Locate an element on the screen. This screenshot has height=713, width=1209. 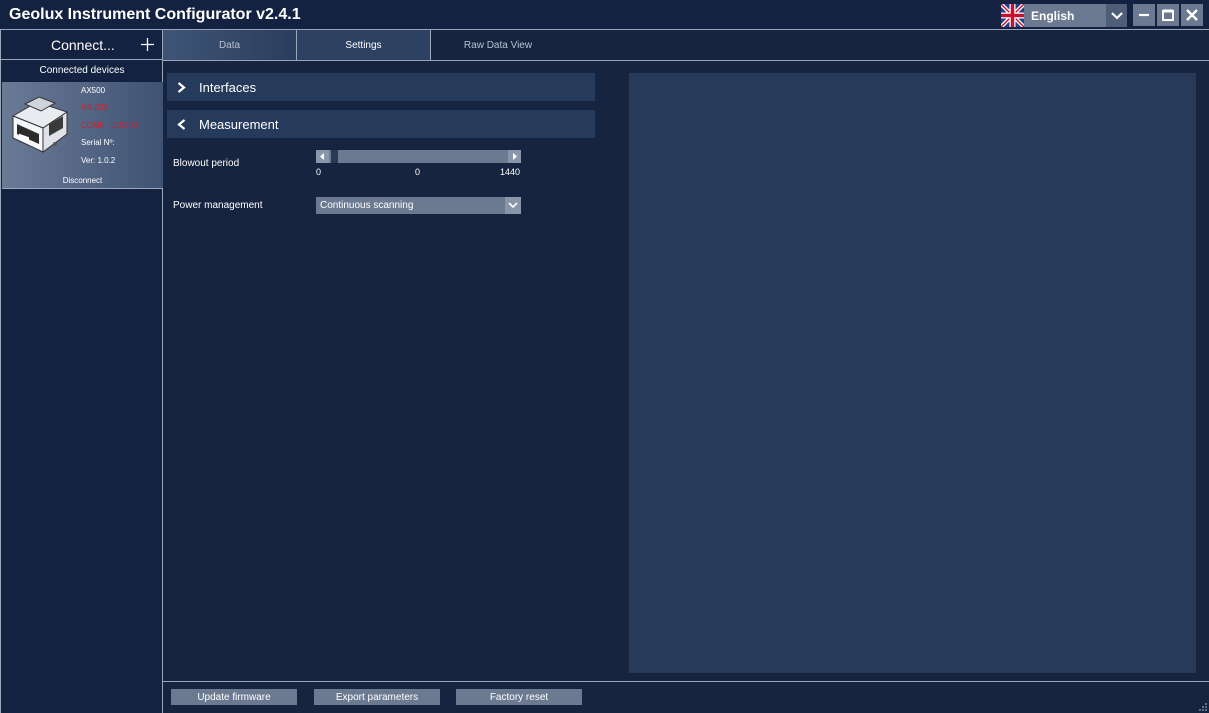
tab-settings: Settings is located at coordinates (364, 45).